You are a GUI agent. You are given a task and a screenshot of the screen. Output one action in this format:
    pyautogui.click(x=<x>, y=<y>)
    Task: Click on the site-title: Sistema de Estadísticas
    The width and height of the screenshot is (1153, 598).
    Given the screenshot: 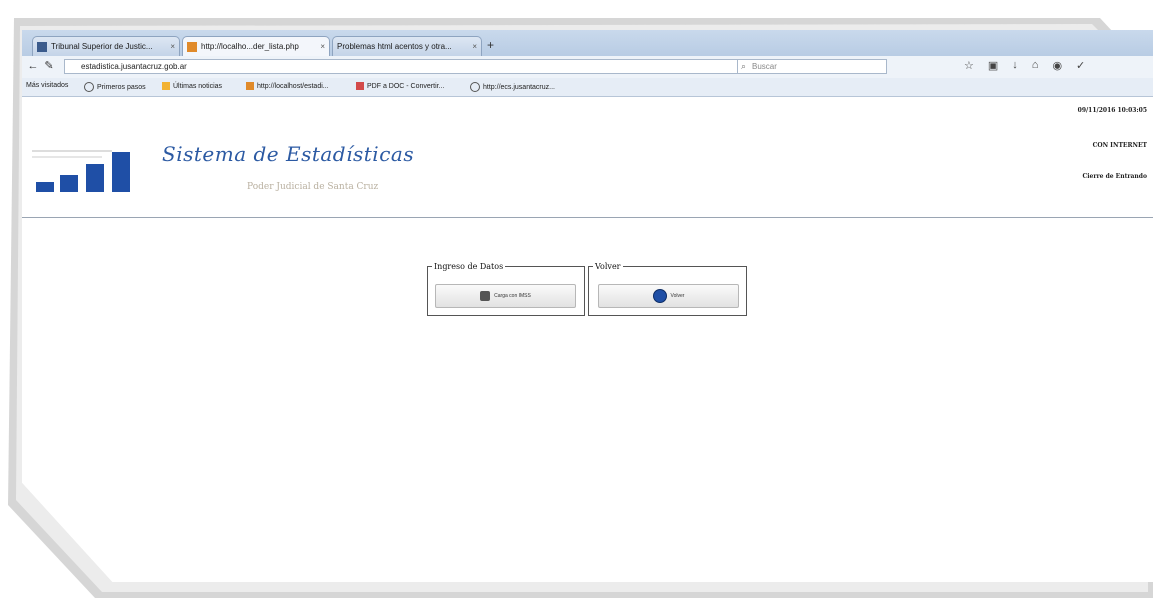 What is the action you would take?
    pyautogui.click(x=288, y=154)
    